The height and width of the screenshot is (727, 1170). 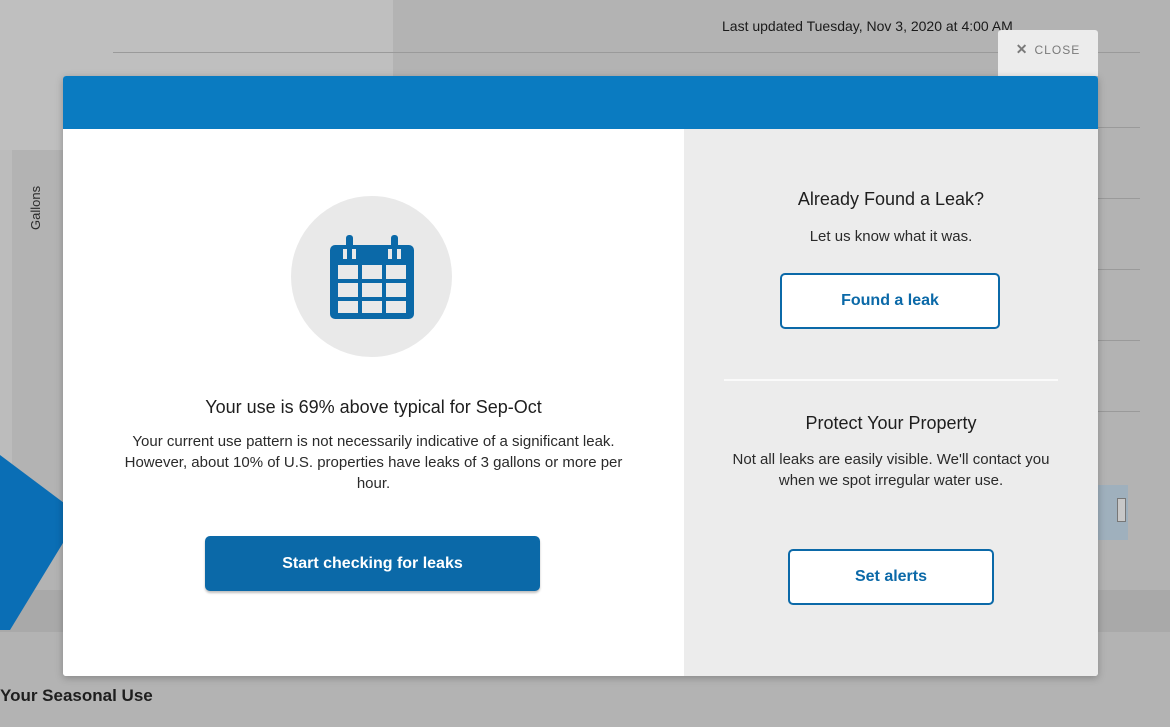 I want to click on calendar-icon, so click(x=371, y=276).